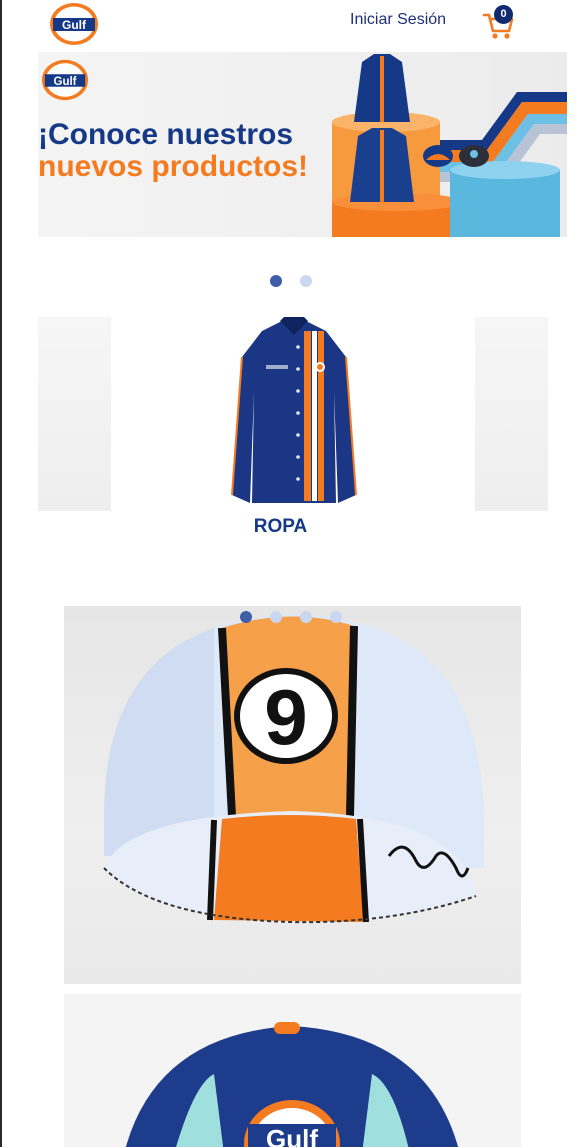 Image resolution: width=579 pixels, height=1147 pixels. What do you see at coordinates (285, 717) in the screenshot?
I see `cap-number: 9` at bounding box center [285, 717].